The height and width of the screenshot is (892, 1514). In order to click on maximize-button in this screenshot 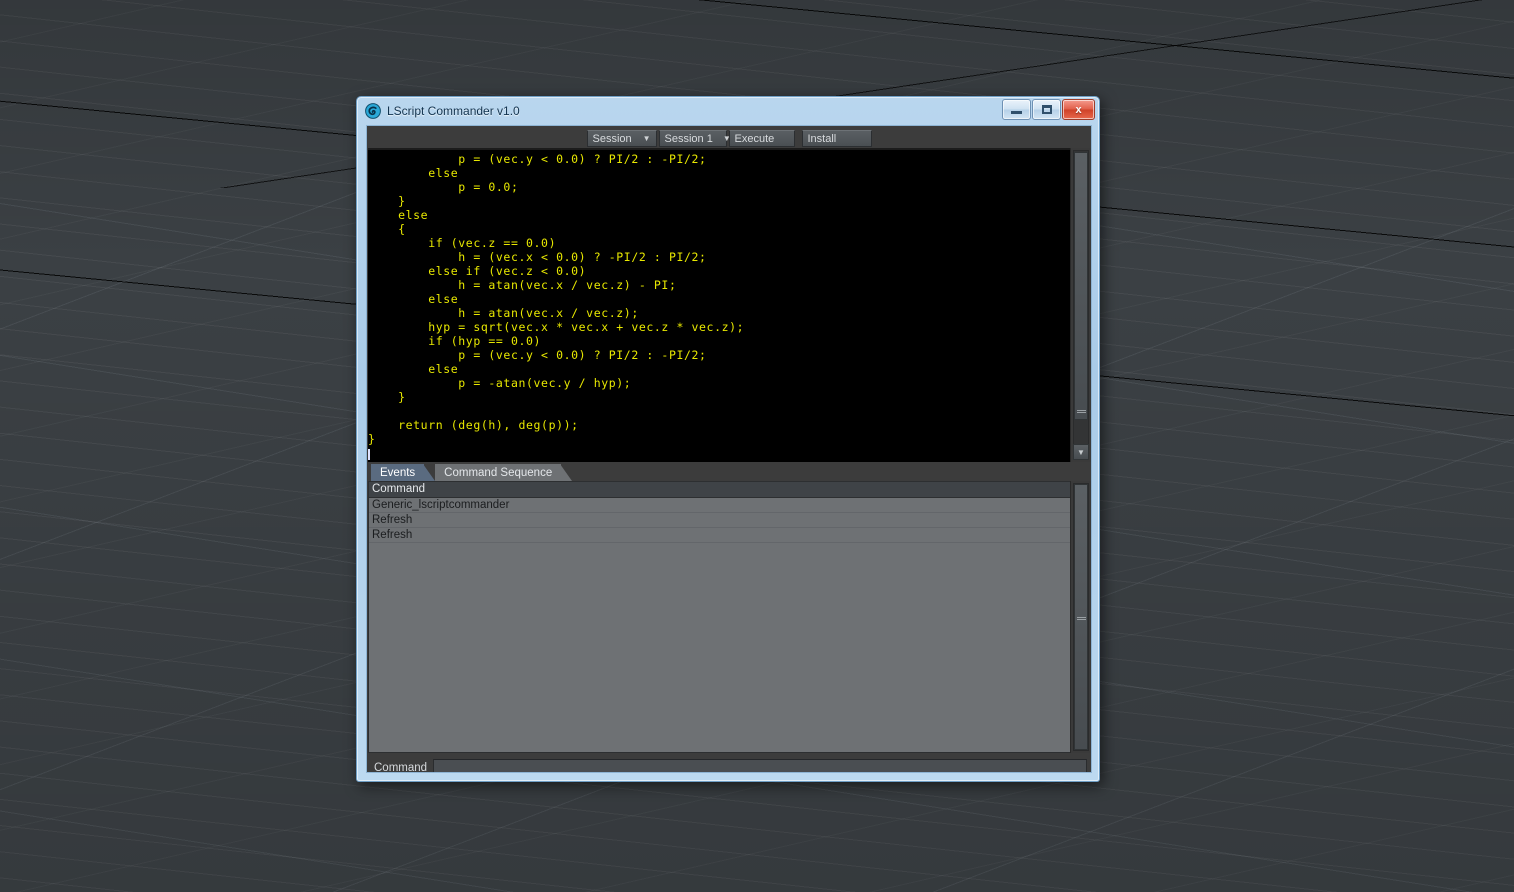, I will do `click(1046, 109)`.